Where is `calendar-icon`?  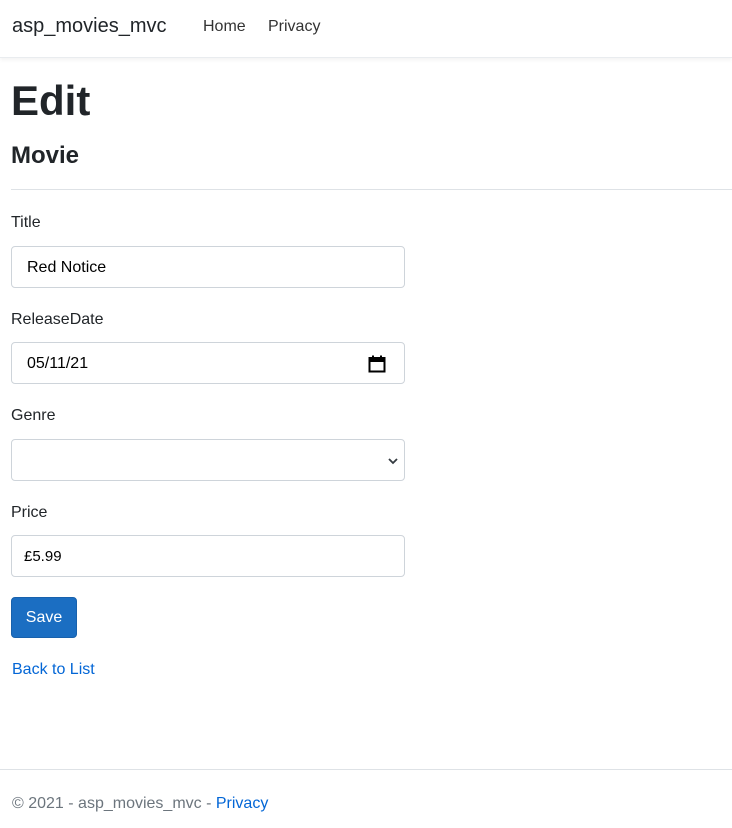
calendar-icon is located at coordinates (377, 364).